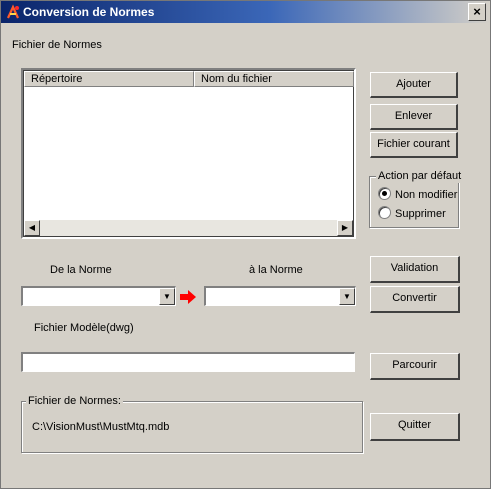 Image resolution: width=491 pixels, height=489 pixels. Describe the element at coordinates (188, 297) in the screenshot. I see `red-right-arrow-icon` at that location.